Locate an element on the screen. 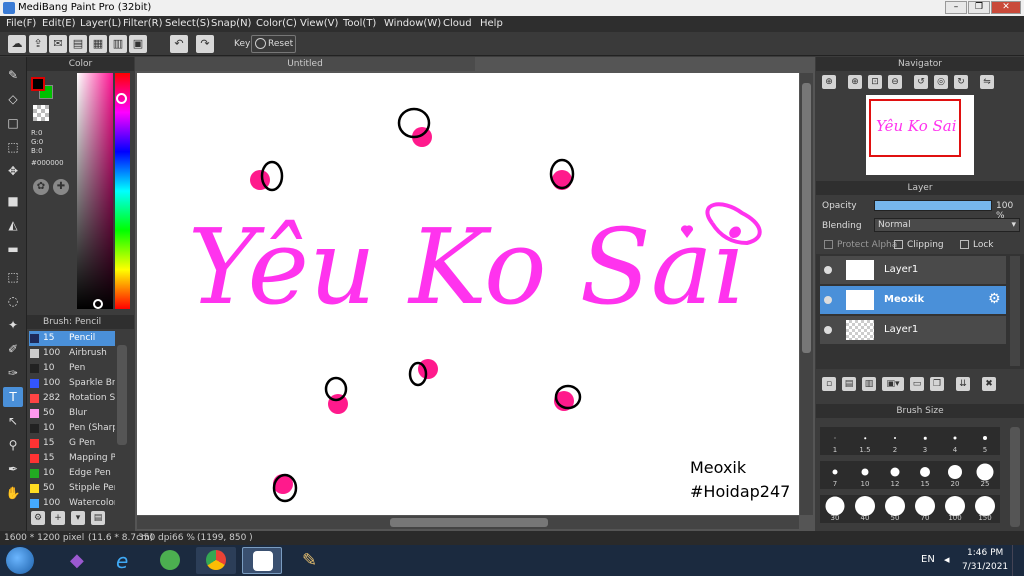  export-icon: ⇪ is located at coordinates (38, 44).